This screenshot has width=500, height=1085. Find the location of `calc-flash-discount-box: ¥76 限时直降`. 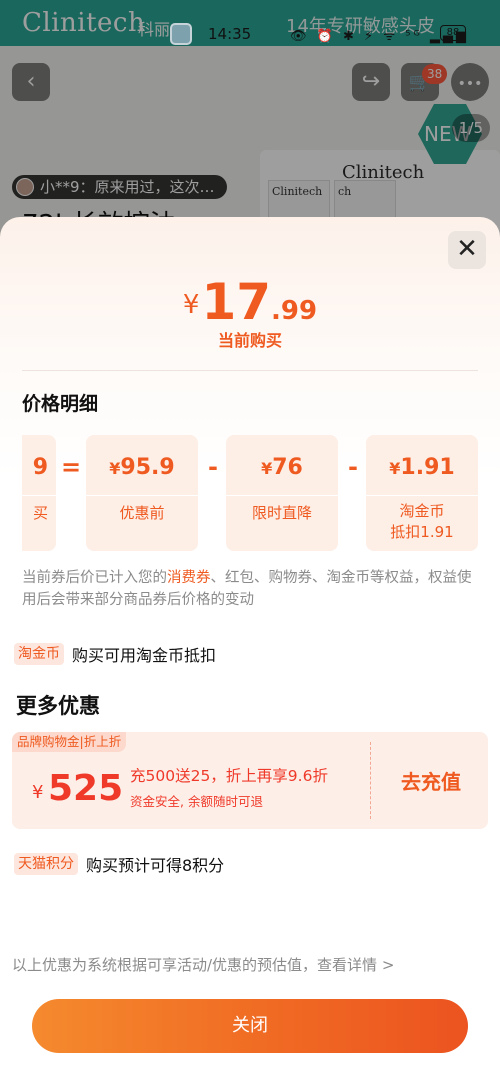

calc-flash-discount-box: ¥76 限时直降 is located at coordinates (282, 493).